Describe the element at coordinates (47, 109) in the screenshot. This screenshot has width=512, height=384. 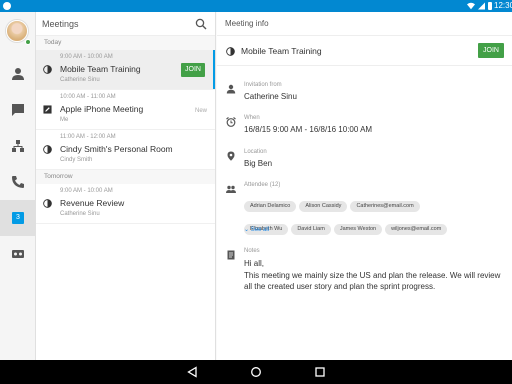
I see `edit-meeting-icon` at that location.